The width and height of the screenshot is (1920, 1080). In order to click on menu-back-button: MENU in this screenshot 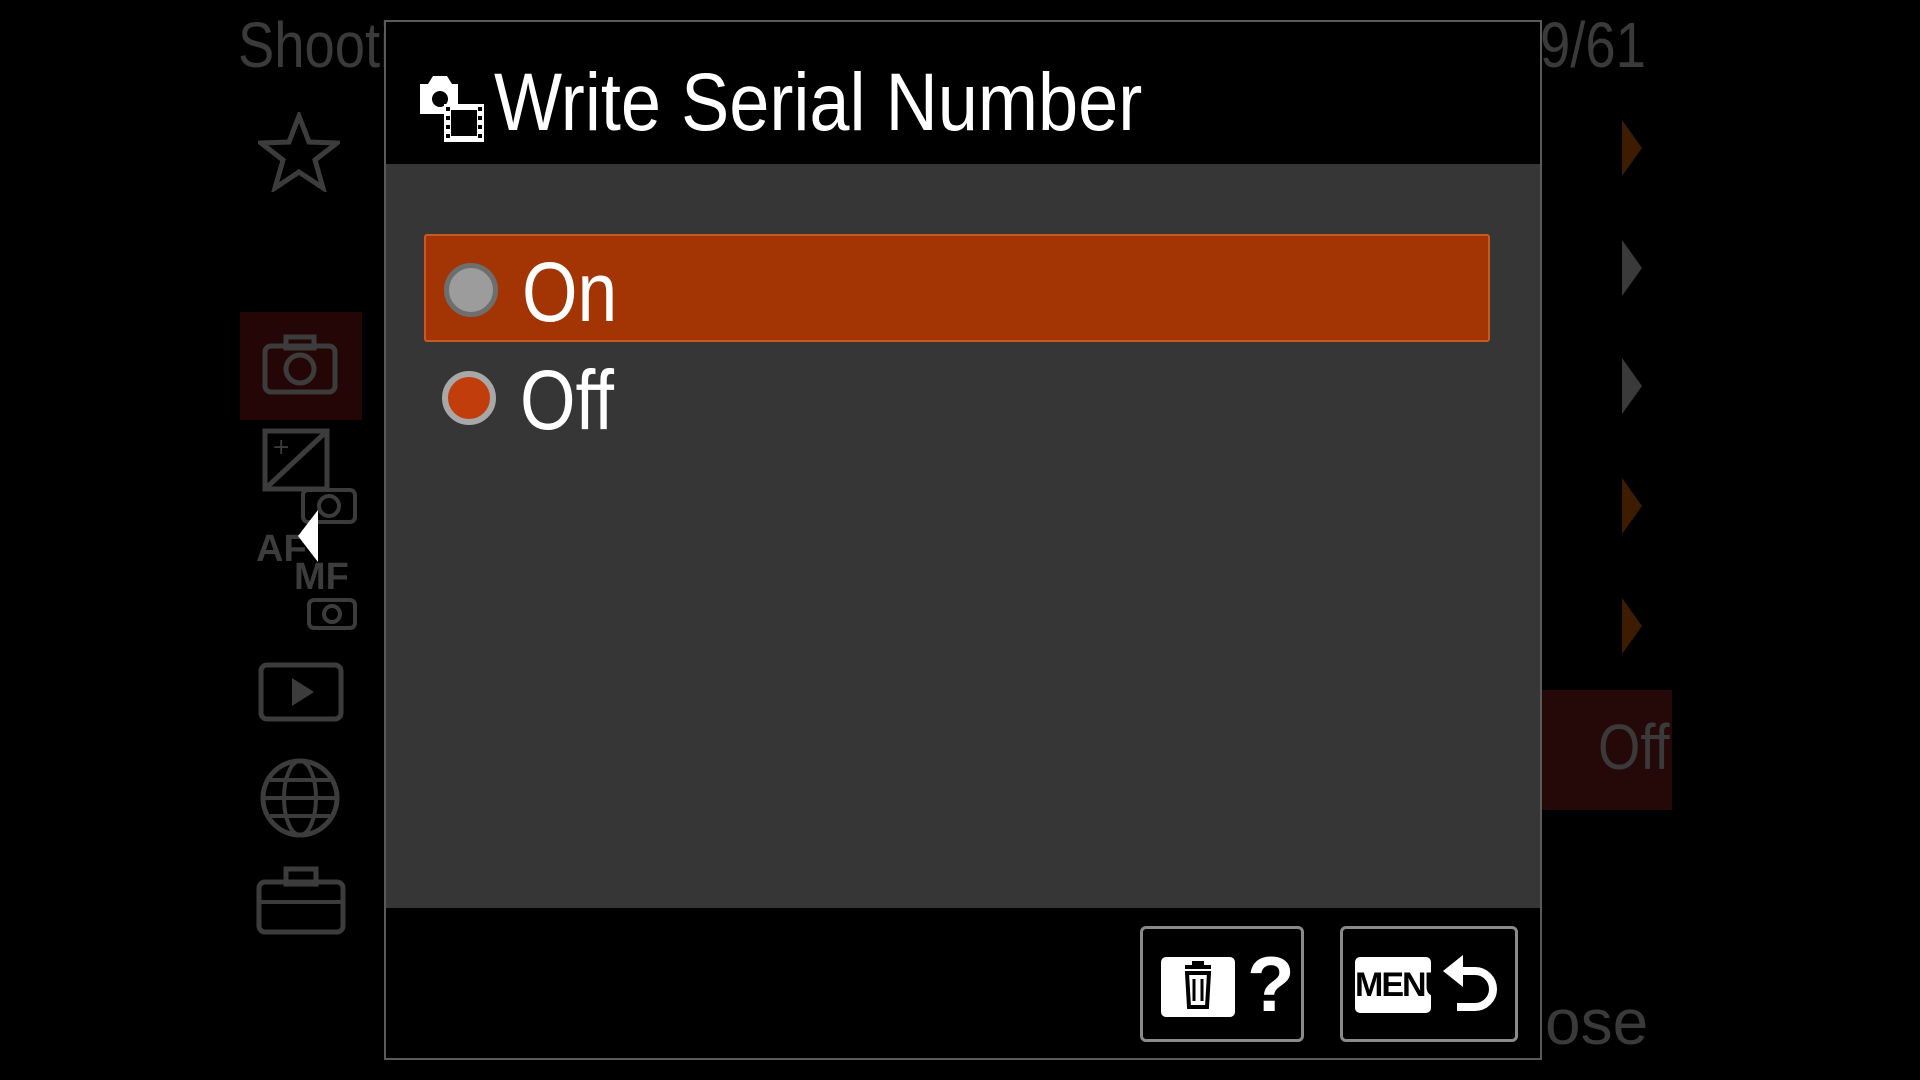, I will do `click(1429, 984)`.